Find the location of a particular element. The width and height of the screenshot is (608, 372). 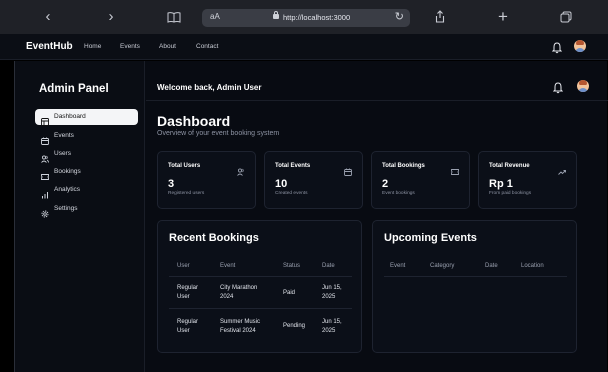

panel-title: Upcoming Events is located at coordinates (430, 238).